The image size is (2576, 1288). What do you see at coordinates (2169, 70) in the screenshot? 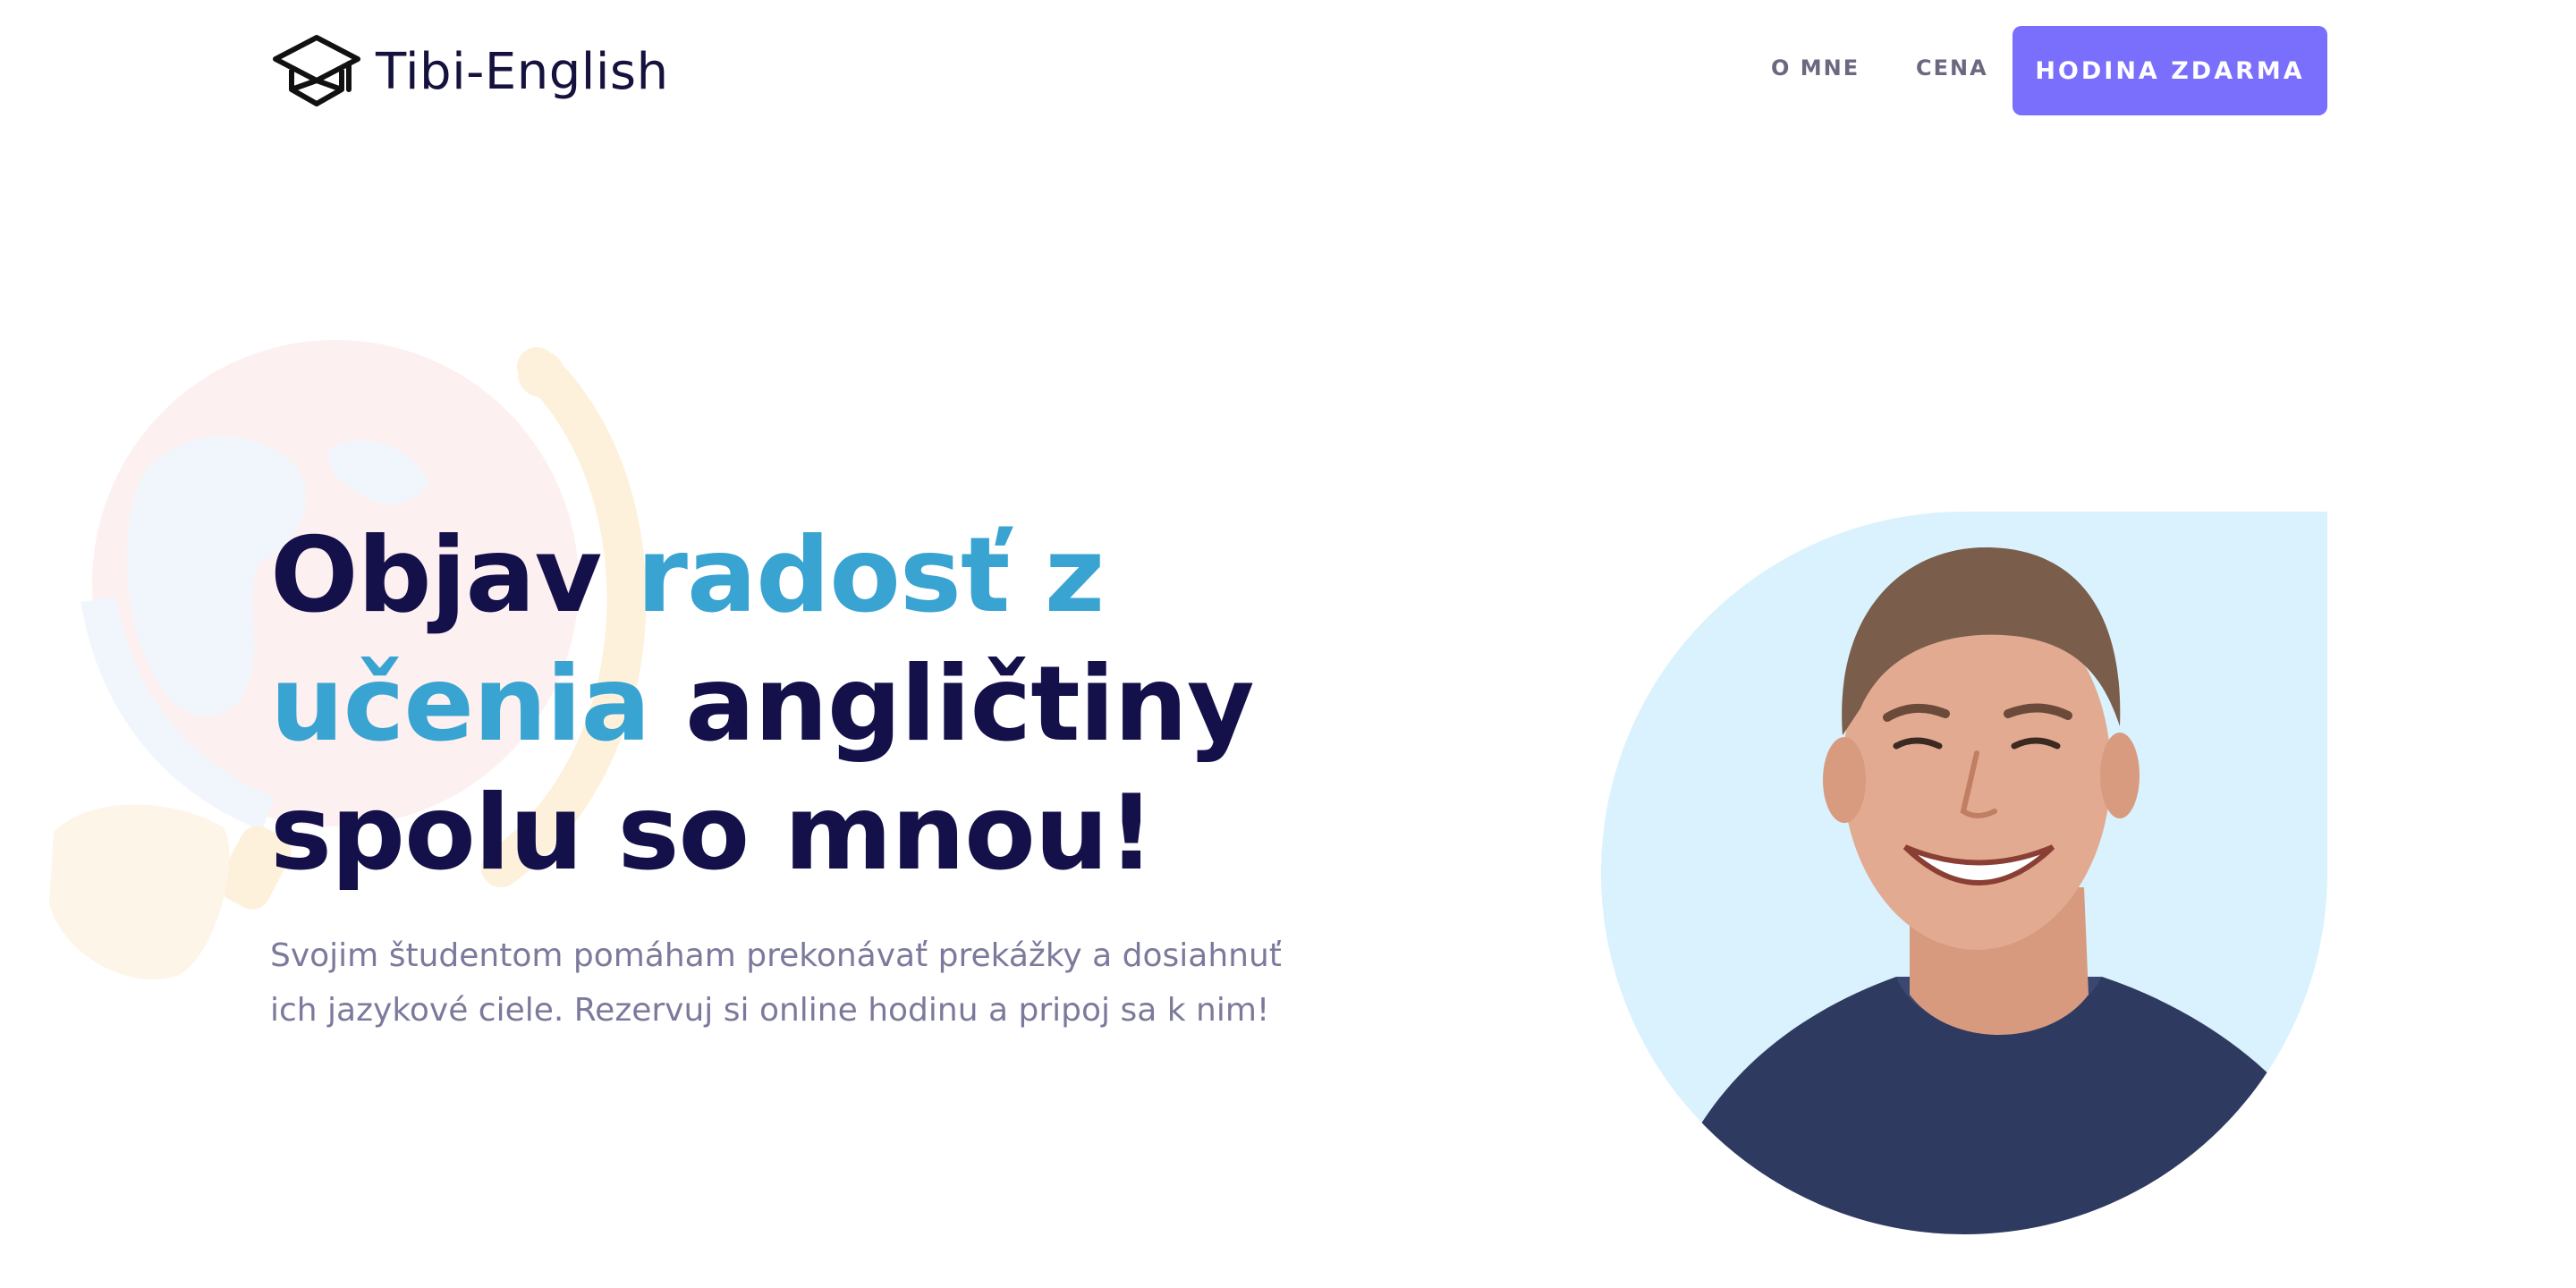
I see `free-lesson-button: HODINA ZDARMA` at bounding box center [2169, 70].